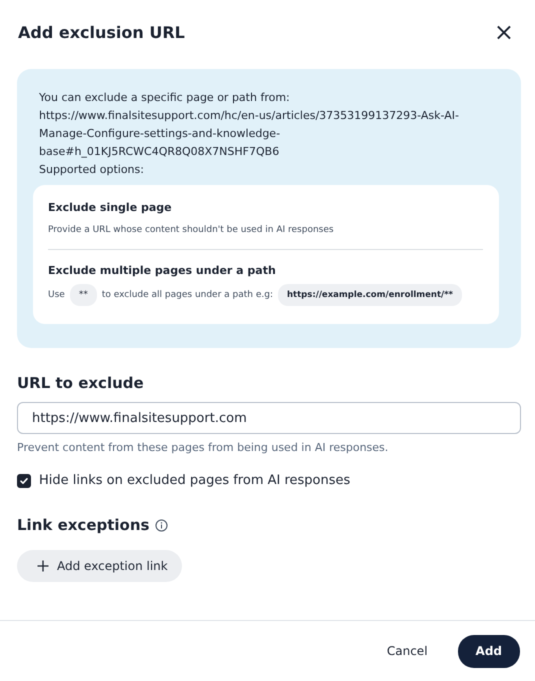 This screenshot has height=681, width=535. Describe the element at coordinates (101, 32) in the screenshot. I see `dialog-title: Add exclusion URL` at that location.